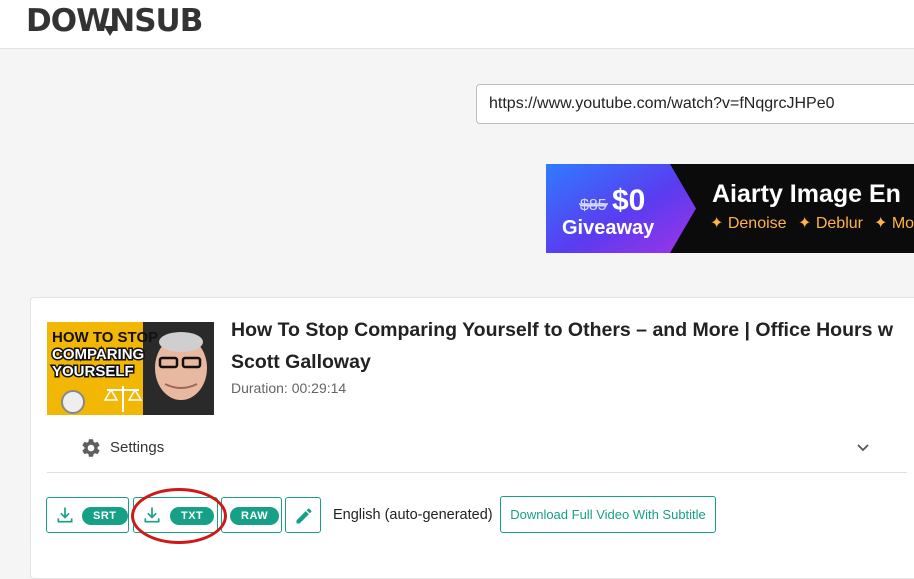 This screenshot has width=914, height=579. Describe the element at coordinates (894, 223) in the screenshot. I see `ad-feature: ✦ Mo` at that location.